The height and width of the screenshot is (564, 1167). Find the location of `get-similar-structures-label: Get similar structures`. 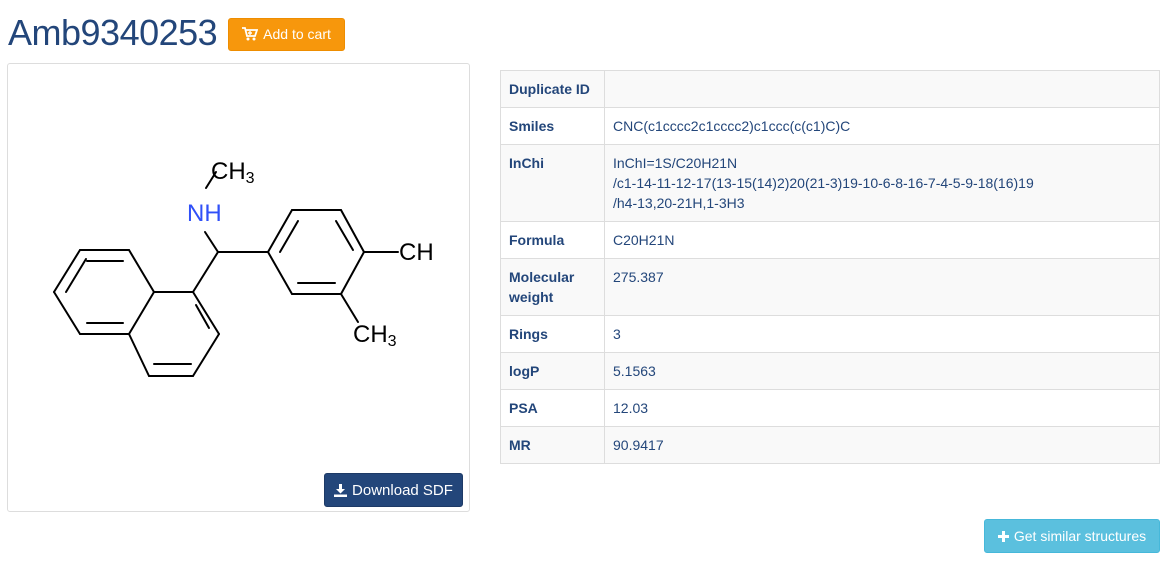

get-similar-structures-label: Get similar structures is located at coordinates (1080, 536).